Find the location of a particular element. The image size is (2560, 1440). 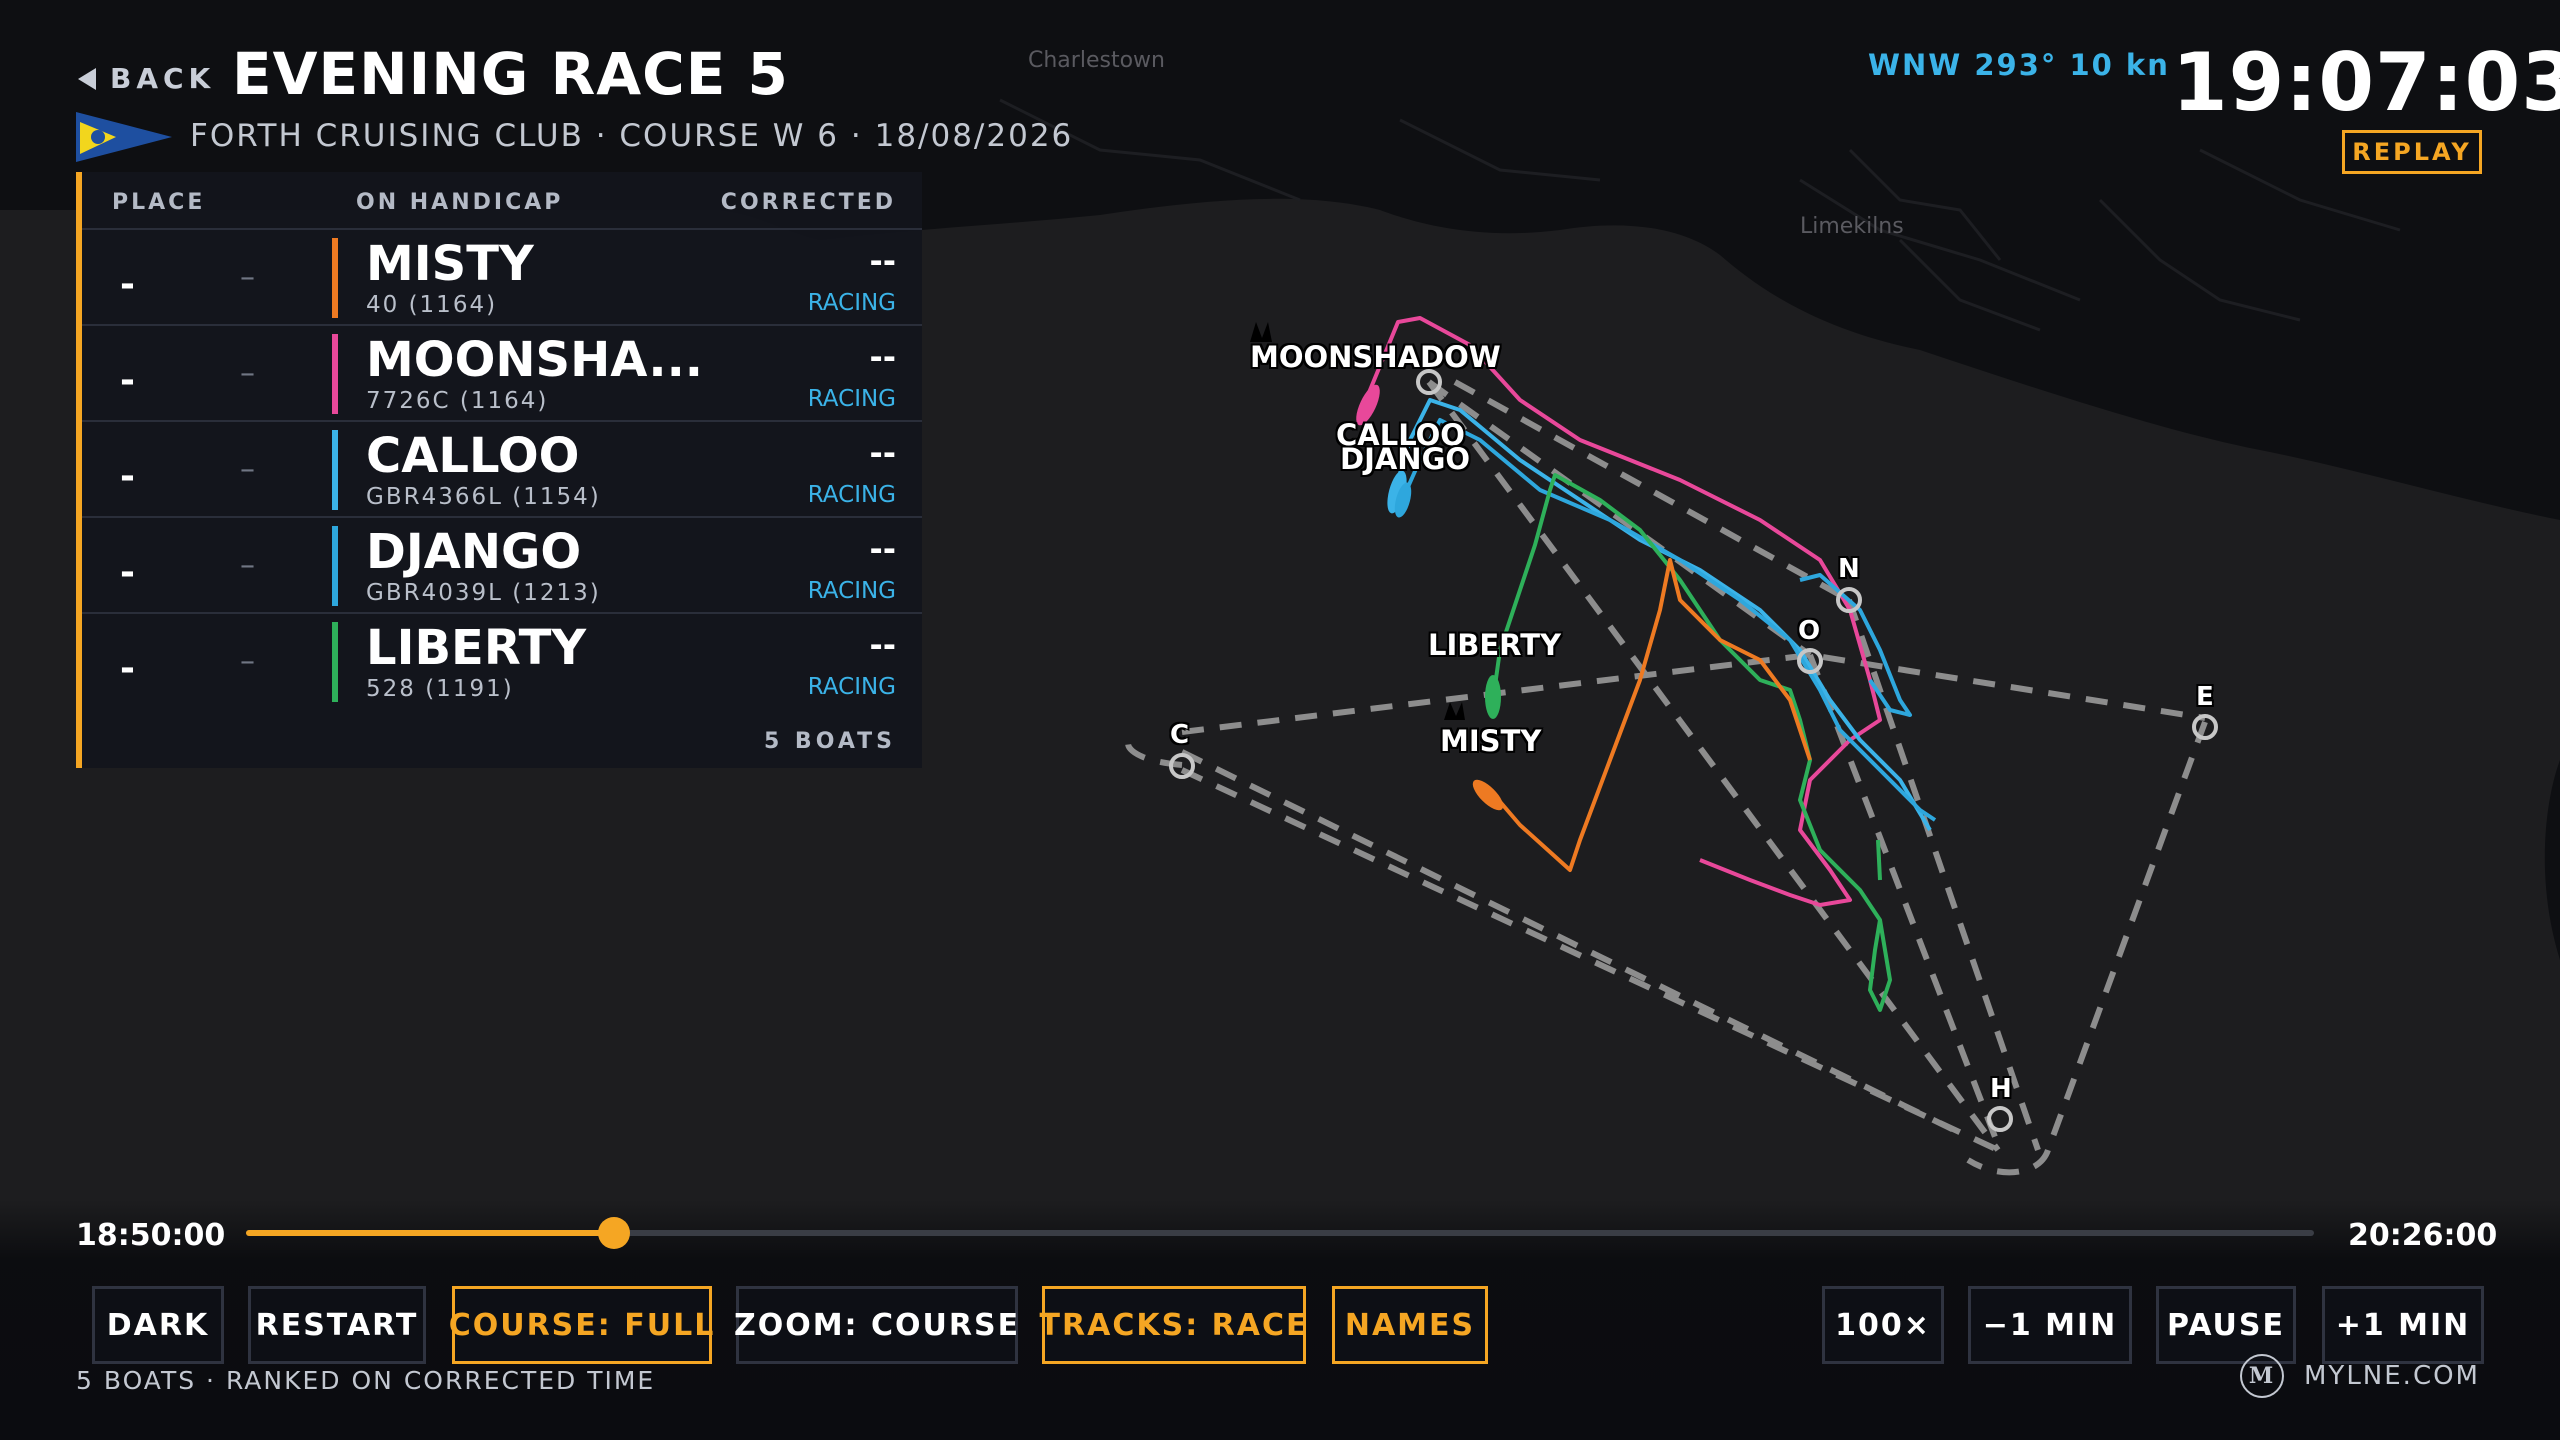

dark-mode-button: DARK is located at coordinates (158, 1325).